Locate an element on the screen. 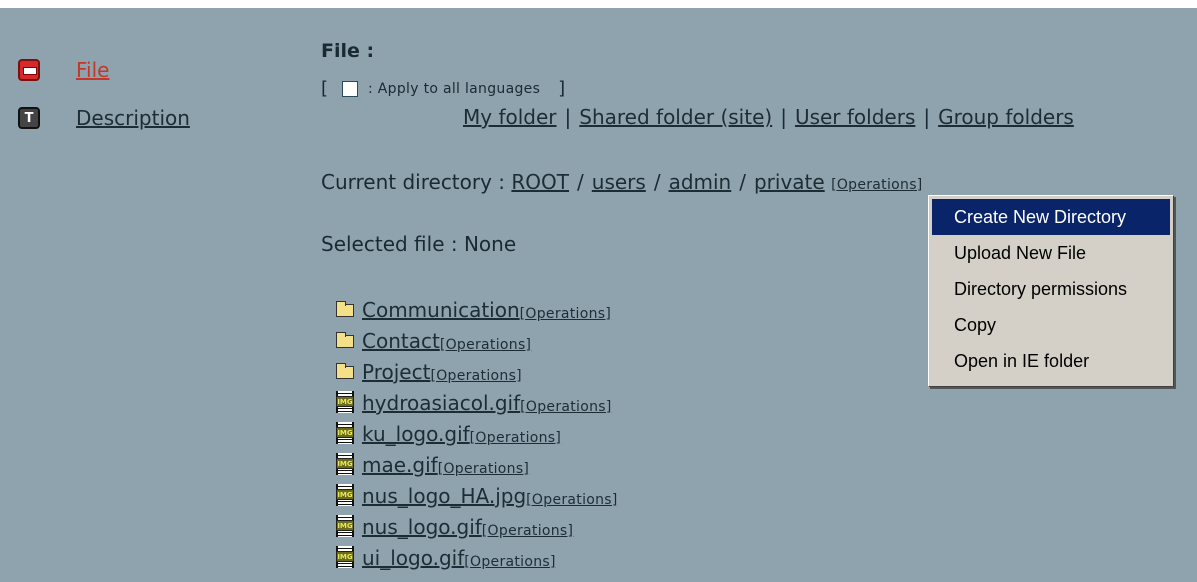 The height and width of the screenshot is (582, 1197). path-users-link: users is located at coordinates (619, 182).